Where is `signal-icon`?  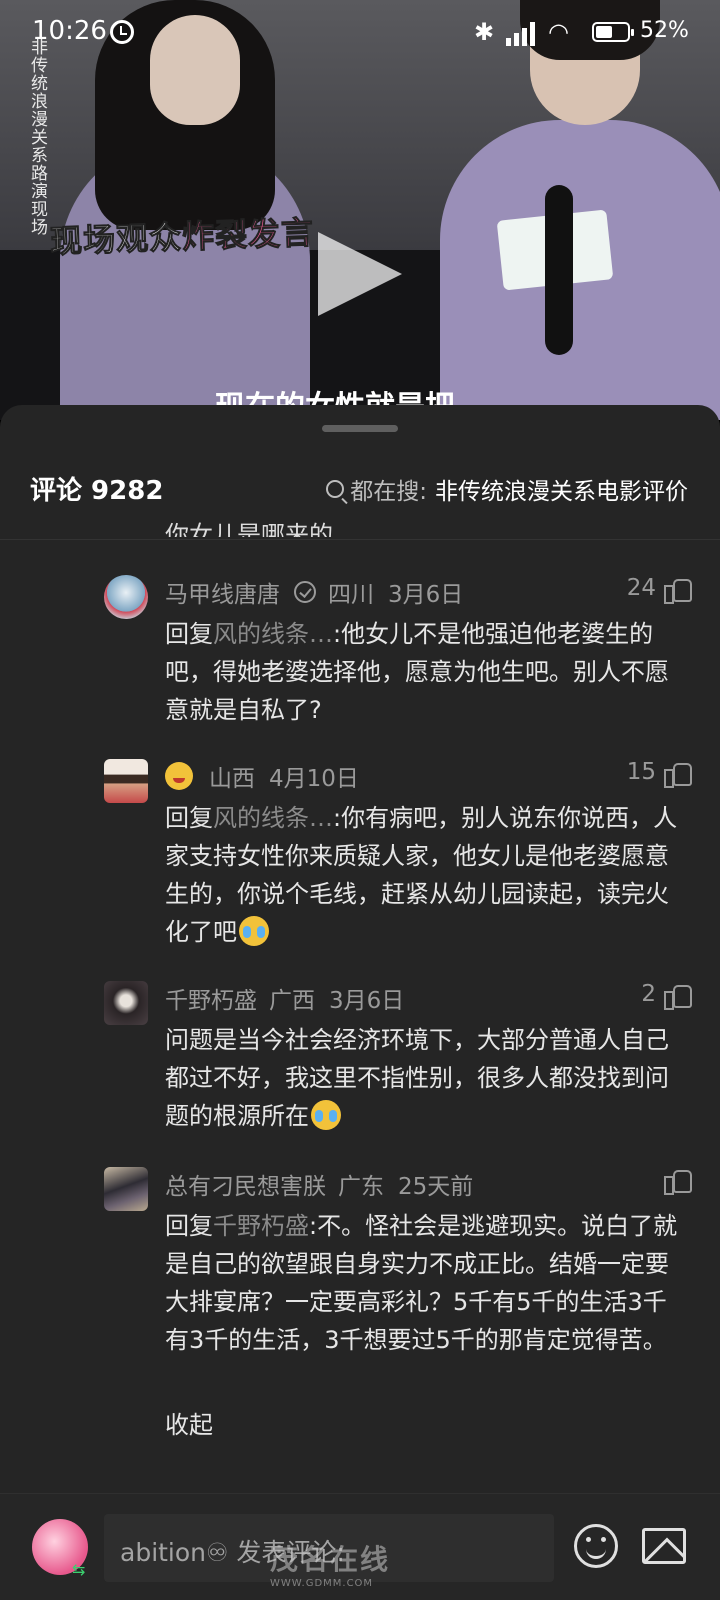 signal-icon is located at coordinates (522, 33).